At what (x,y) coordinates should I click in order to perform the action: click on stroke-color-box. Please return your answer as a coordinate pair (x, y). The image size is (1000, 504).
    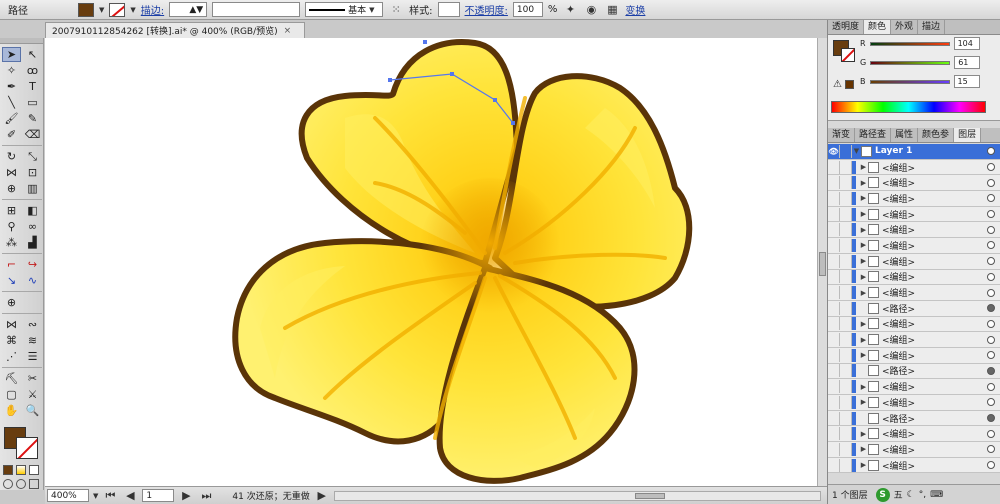
    Looking at the image, I should click on (27, 448).